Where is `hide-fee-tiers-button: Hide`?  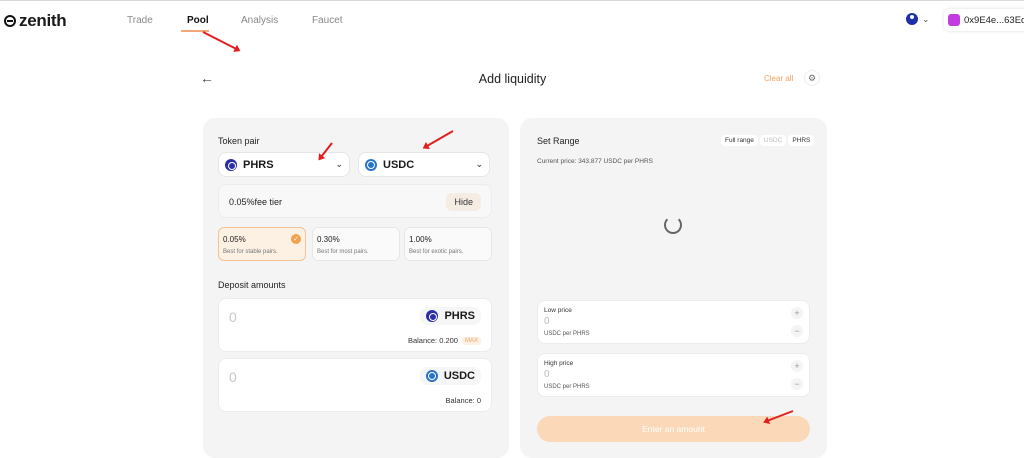 hide-fee-tiers-button: Hide is located at coordinates (463, 202).